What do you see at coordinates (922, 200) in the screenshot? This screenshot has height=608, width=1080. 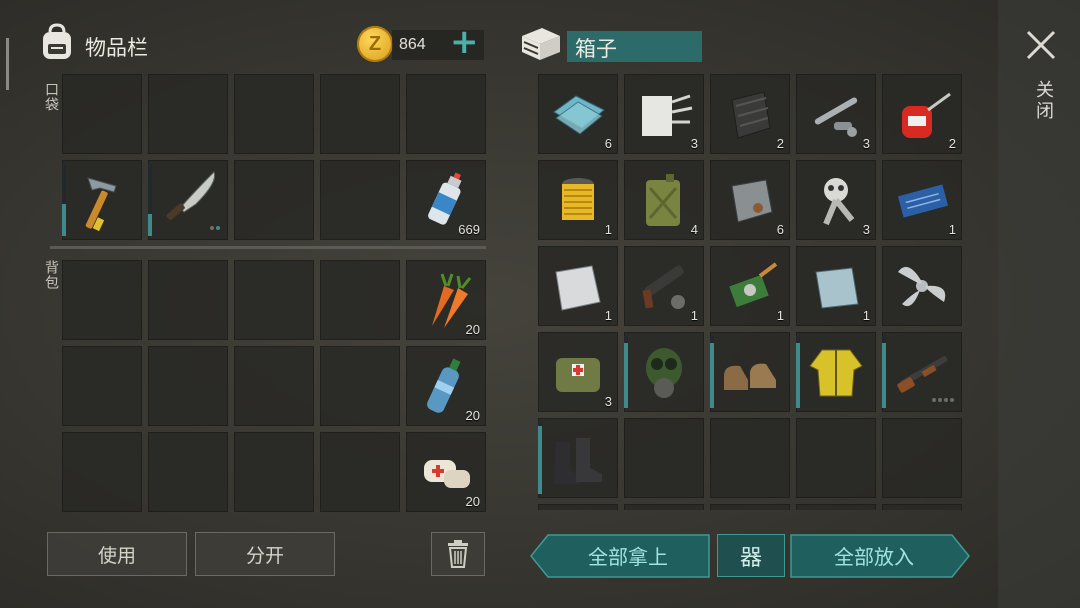 I see `box-slot-circuit-board: 1` at bounding box center [922, 200].